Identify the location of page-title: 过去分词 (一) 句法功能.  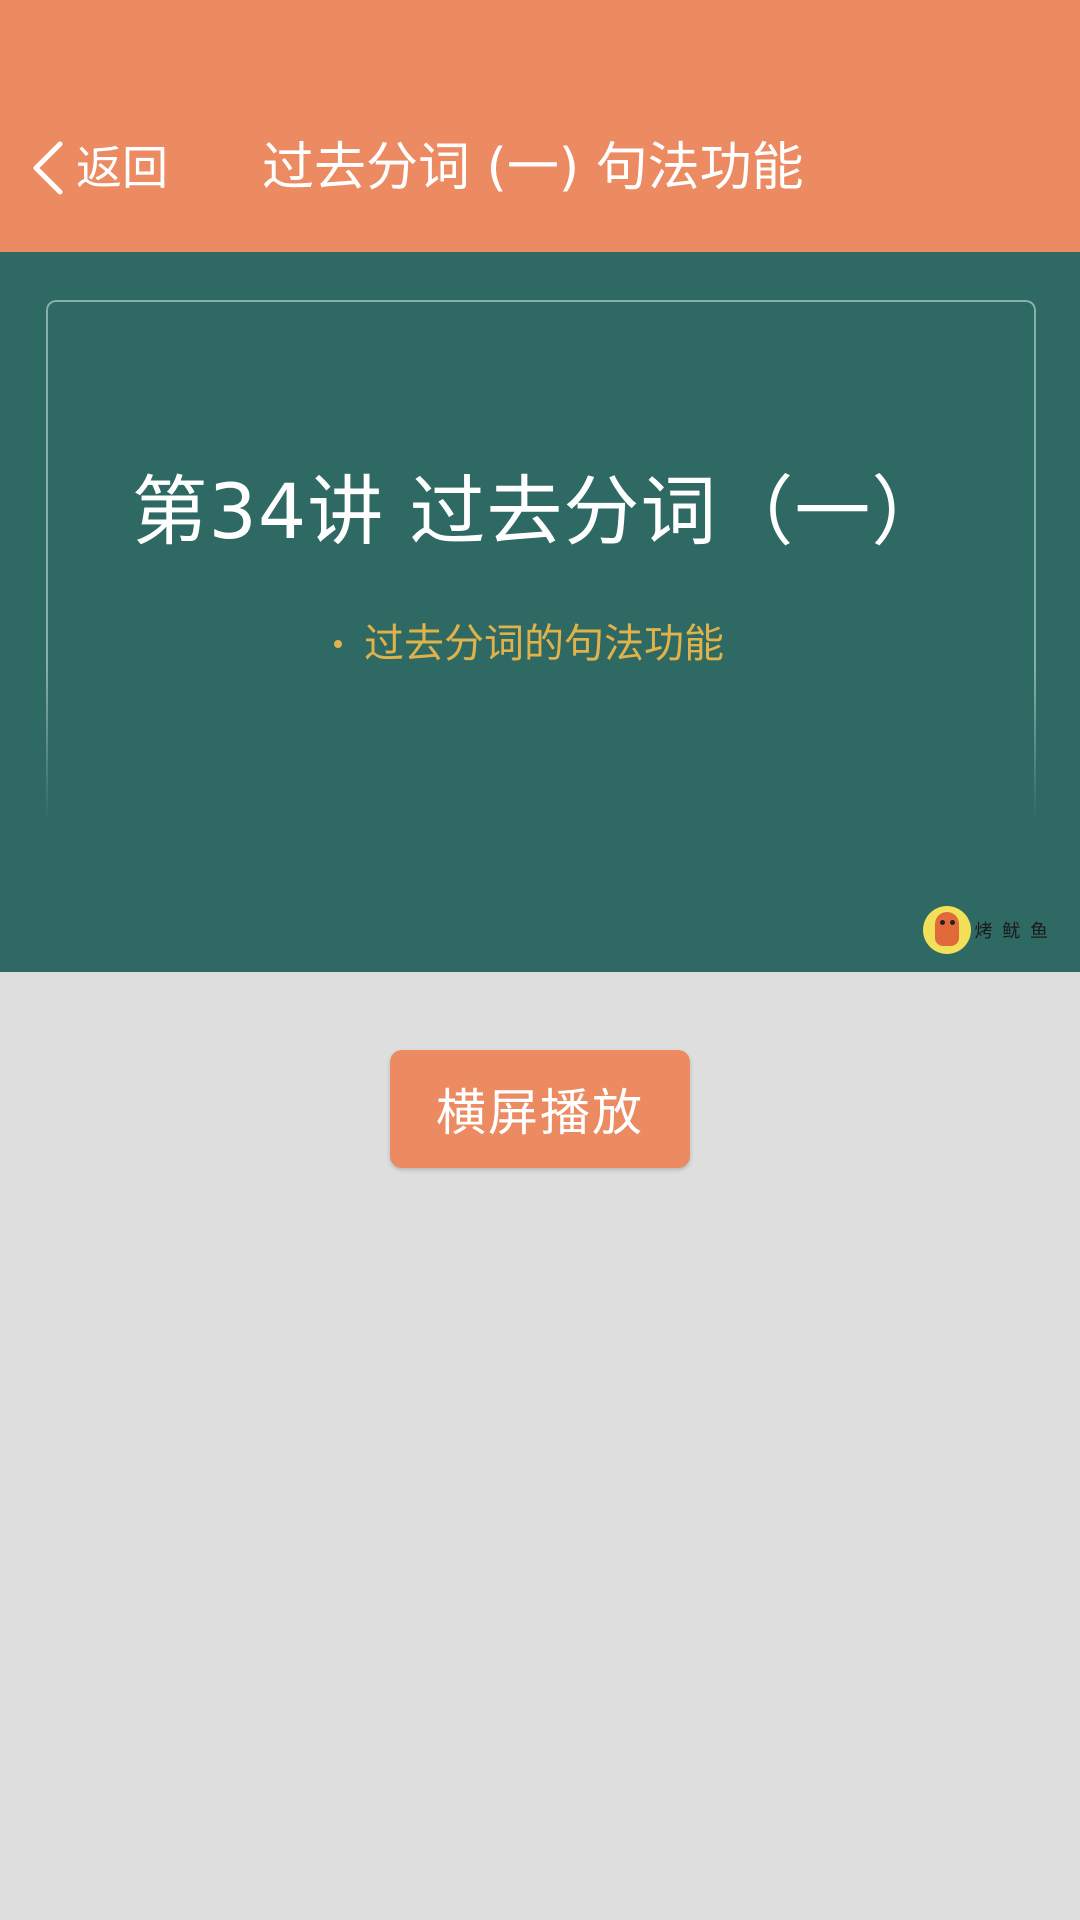
(533, 168).